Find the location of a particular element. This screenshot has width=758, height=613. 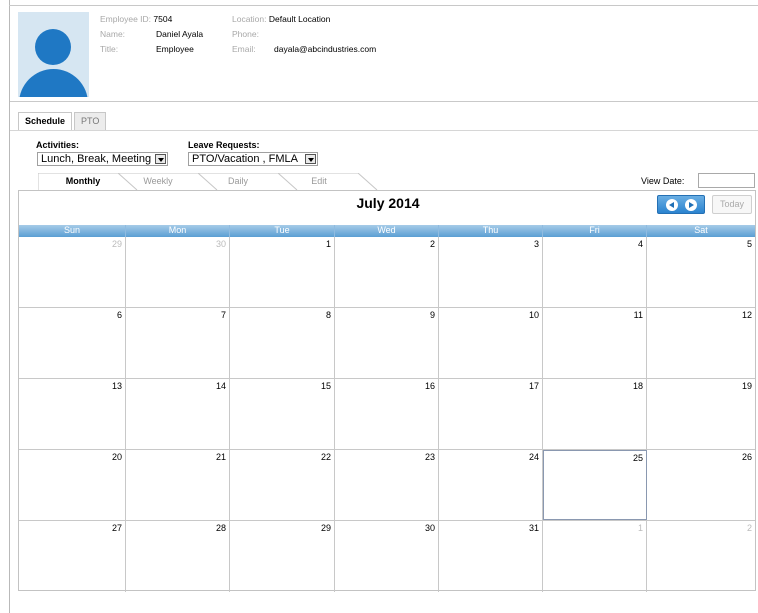

day-number: 25 is located at coordinates (637, 458).